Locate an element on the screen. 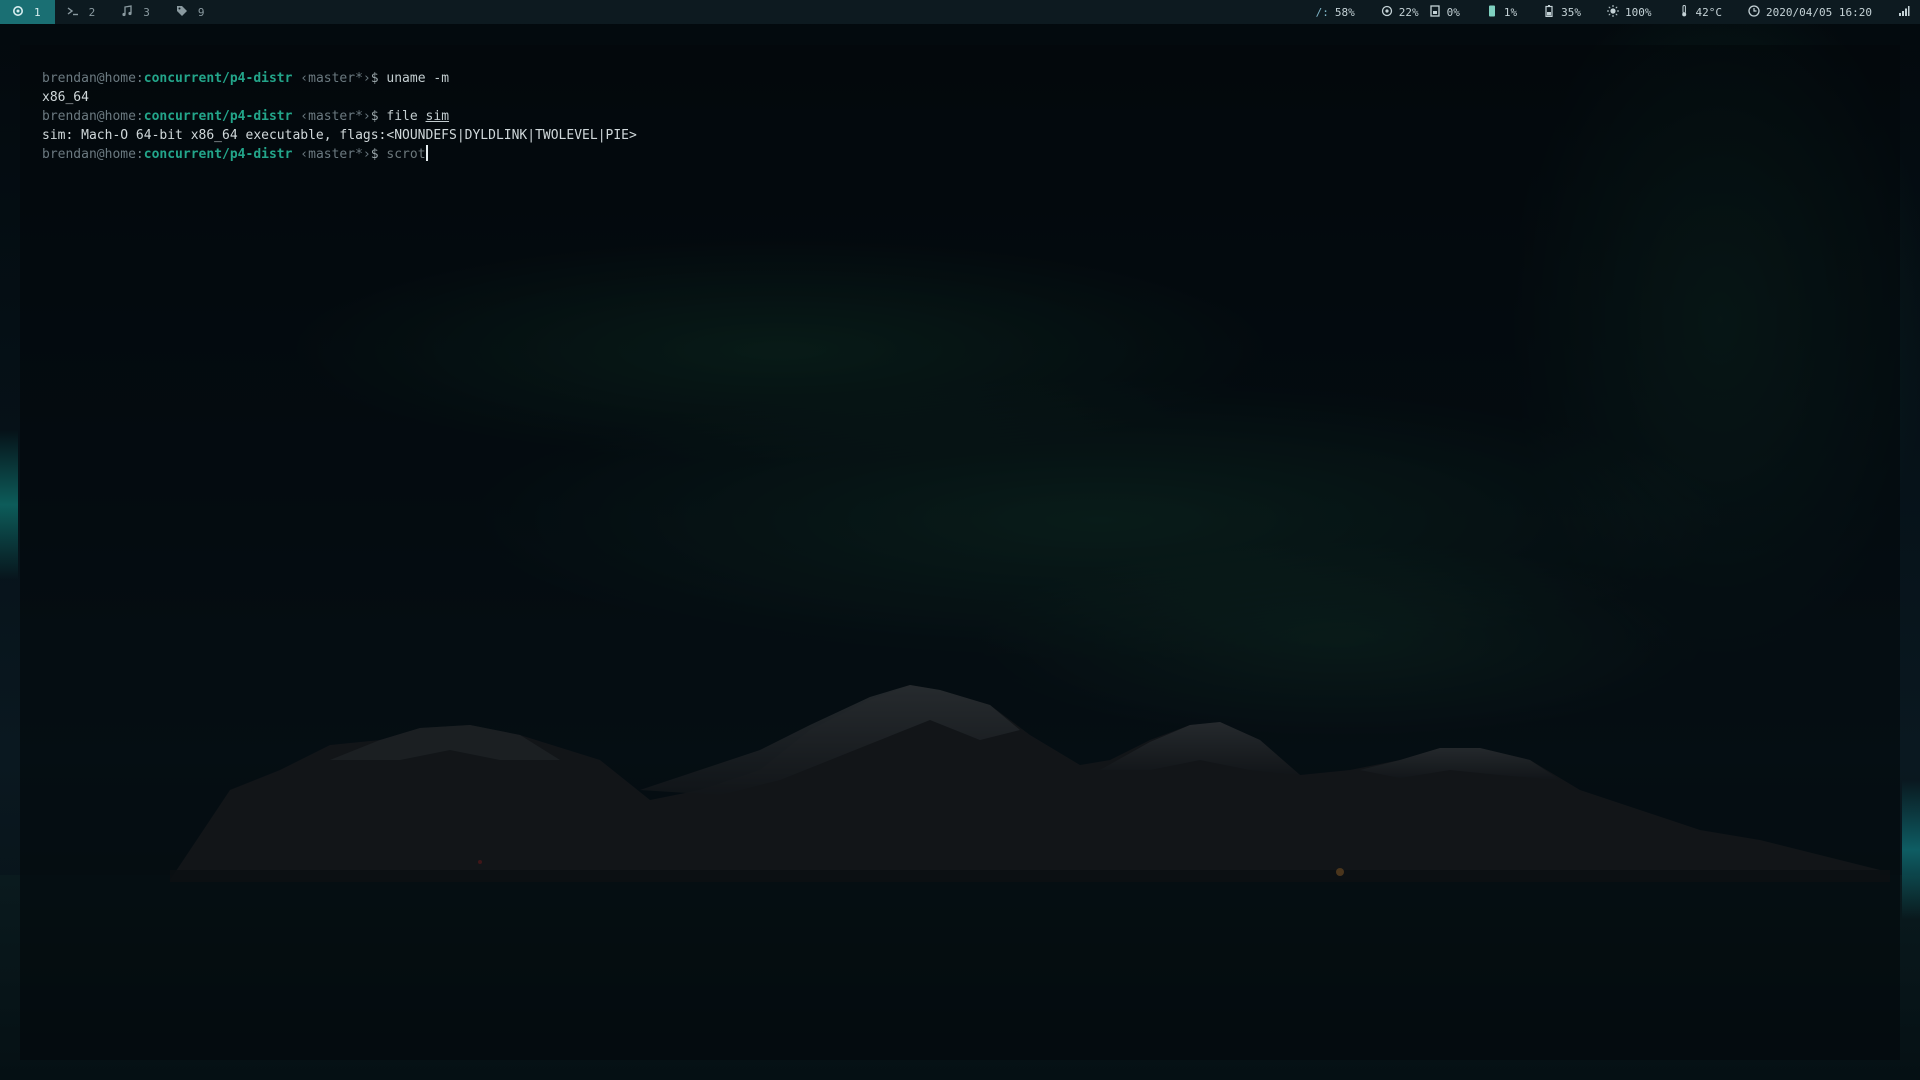 The width and height of the screenshot is (1920, 1080). brightness-status: 100% is located at coordinates (1629, 12).